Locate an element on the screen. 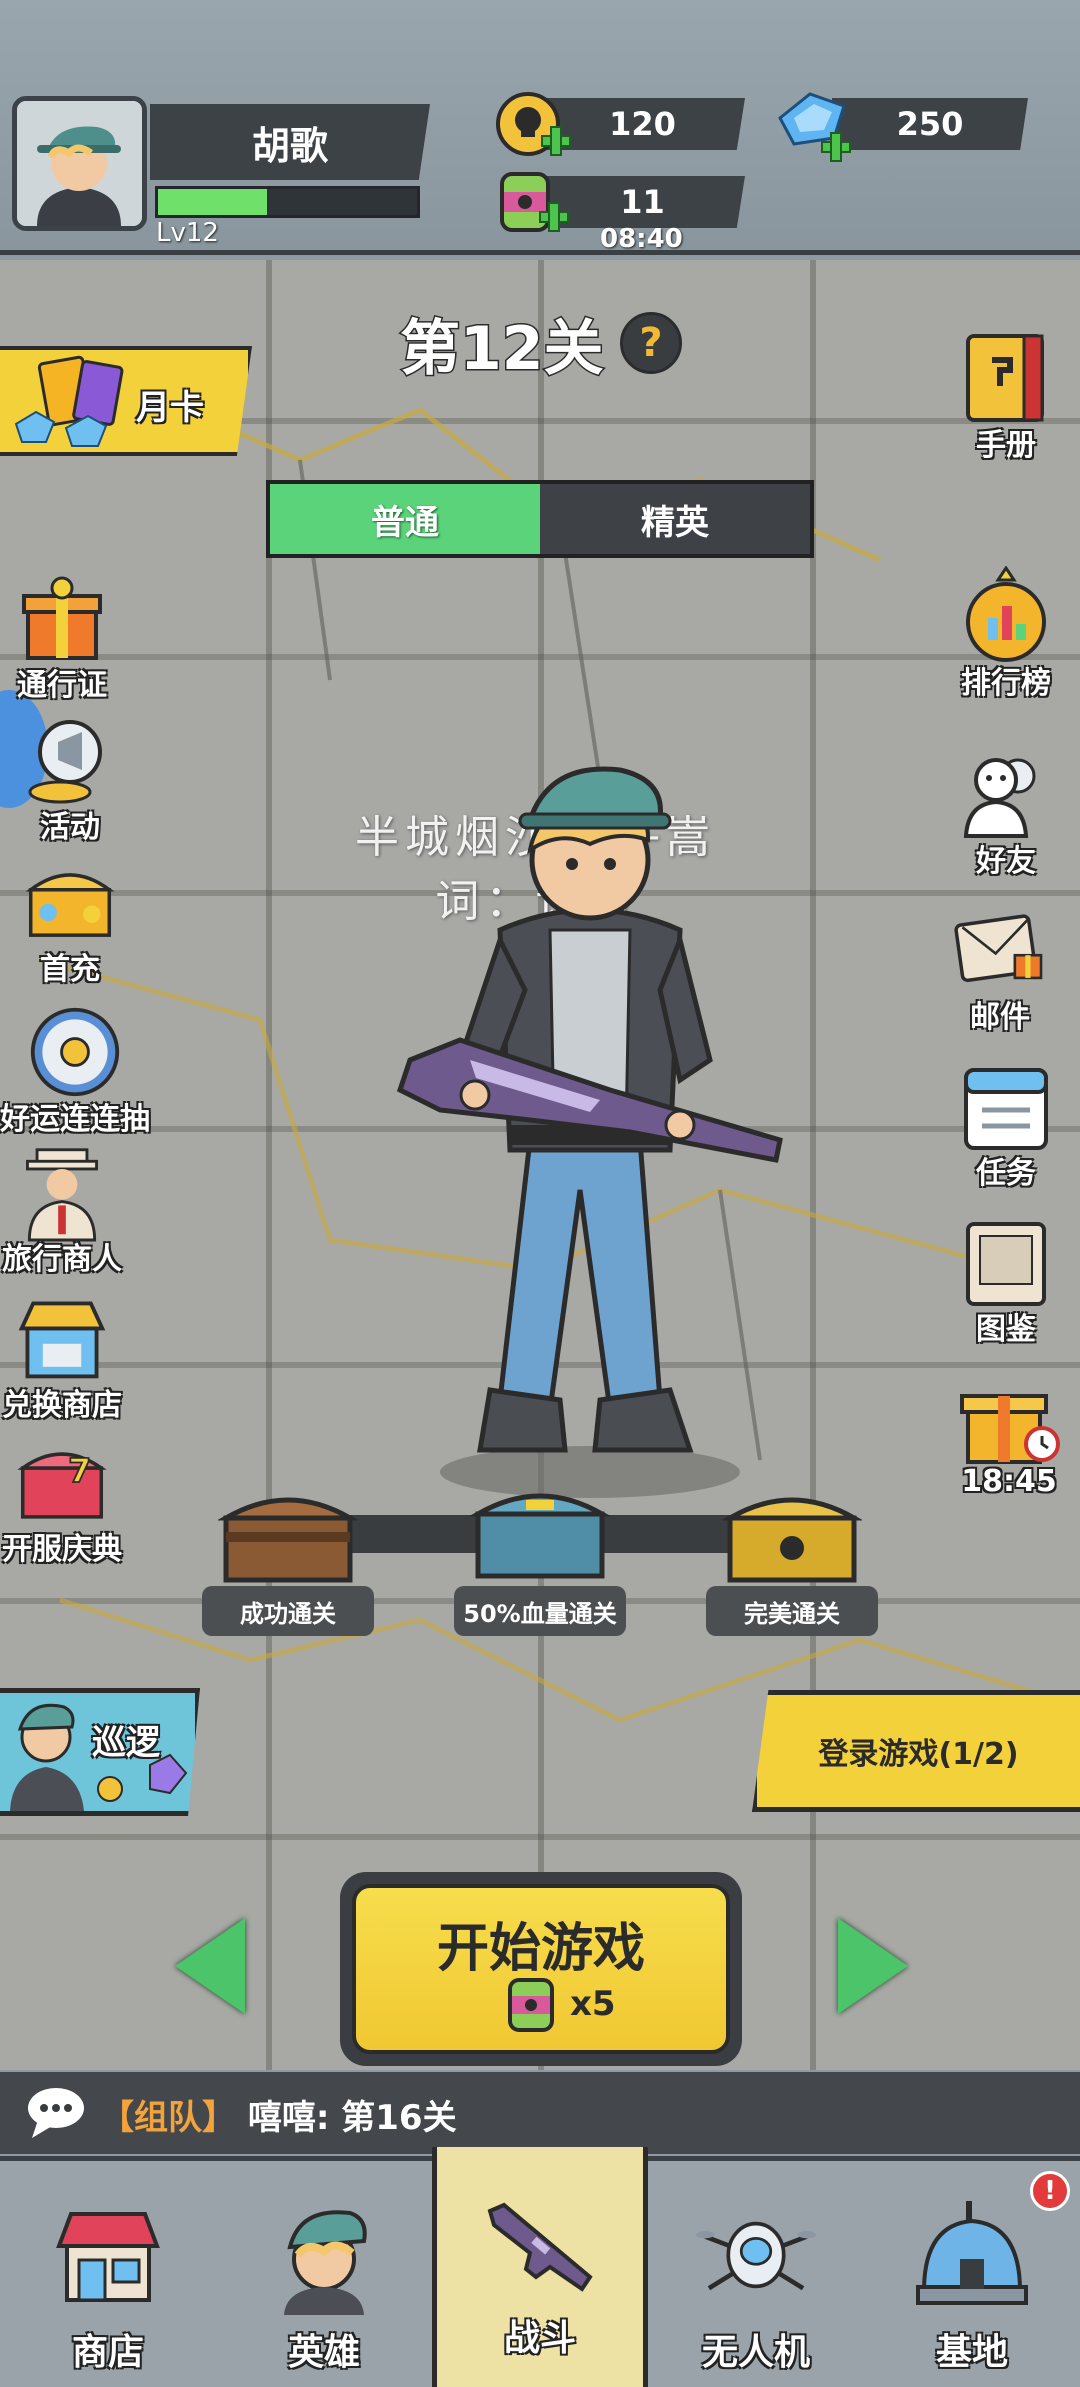 Image resolution: width=1080 pixels, height=2387 pixels. left-item-battle-pass: 通行证 is located at coordinates (62, 637).